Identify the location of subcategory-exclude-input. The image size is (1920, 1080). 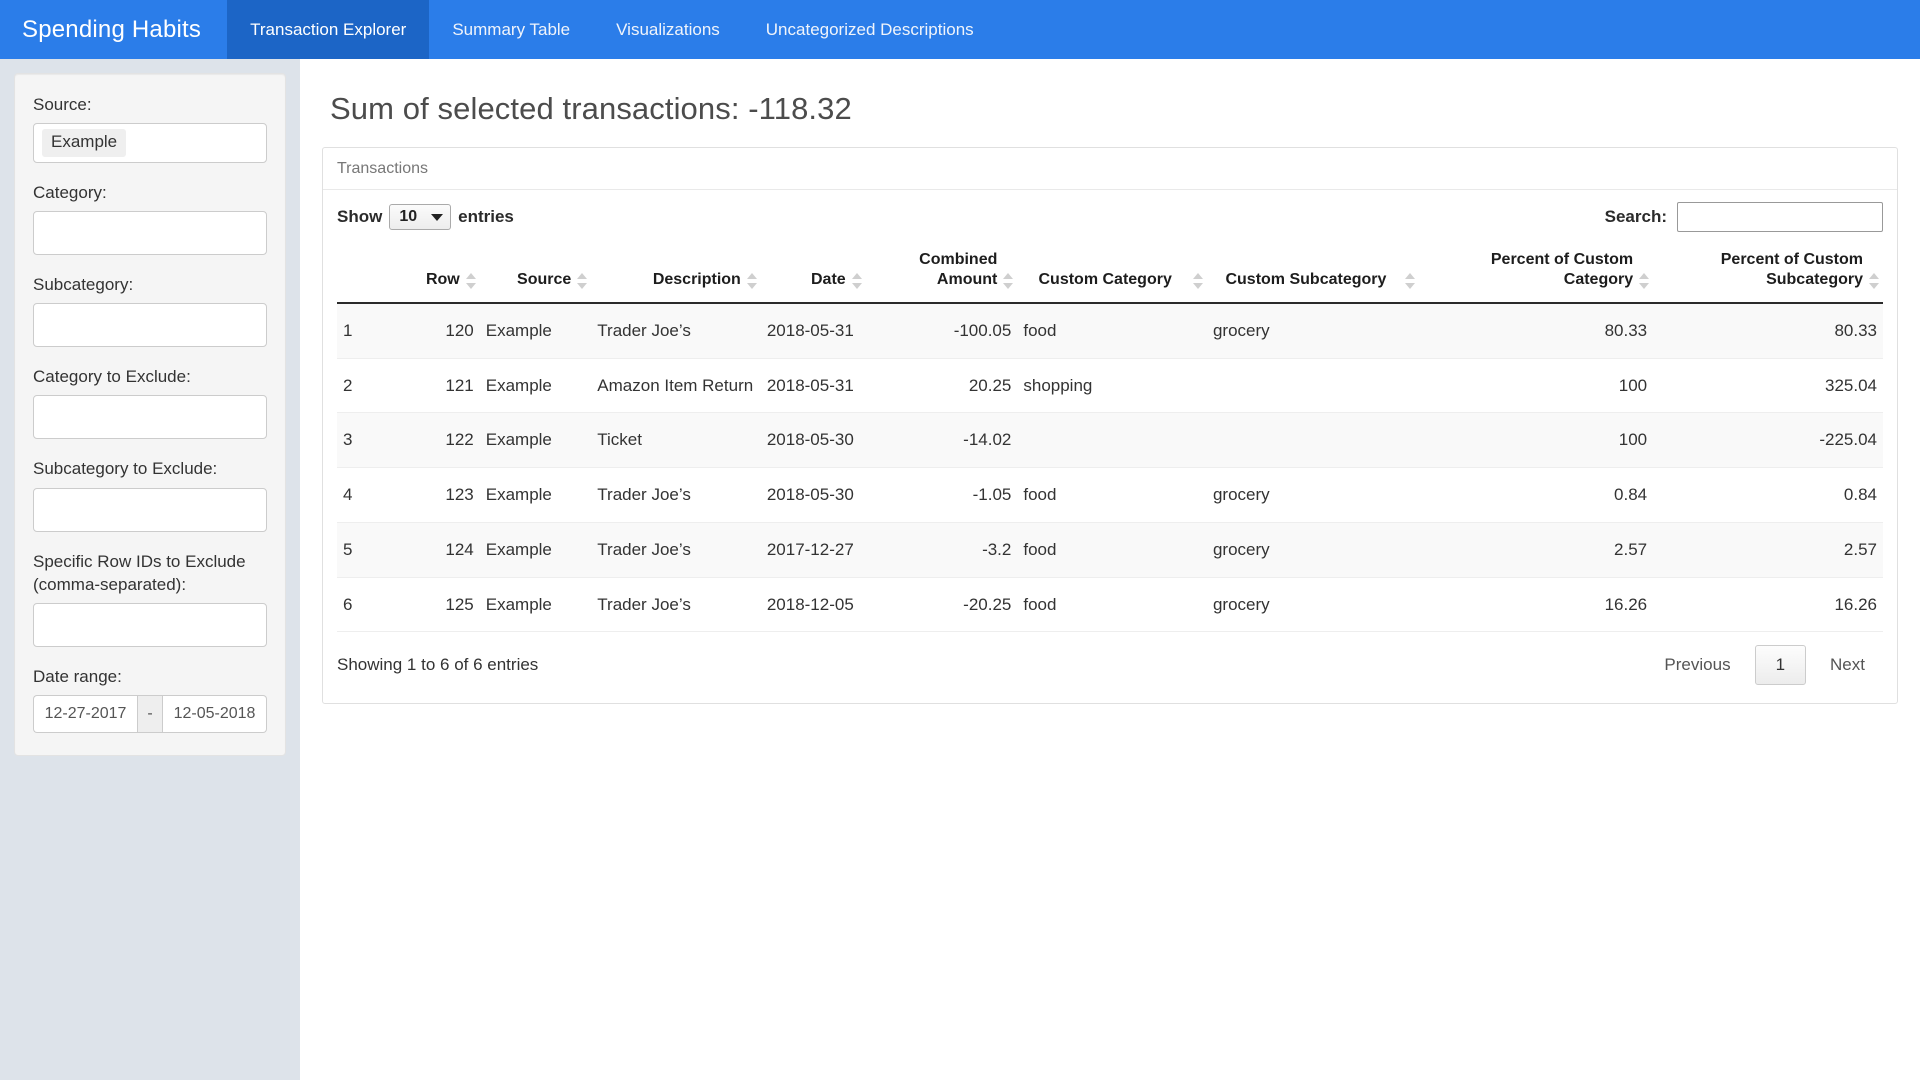
(150, 509).